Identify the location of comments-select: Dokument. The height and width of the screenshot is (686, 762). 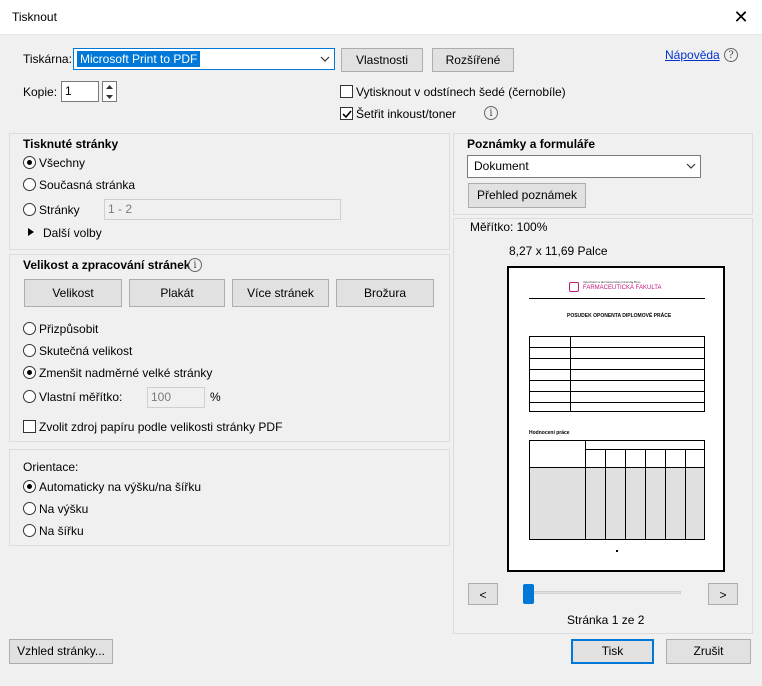
(584, 166).